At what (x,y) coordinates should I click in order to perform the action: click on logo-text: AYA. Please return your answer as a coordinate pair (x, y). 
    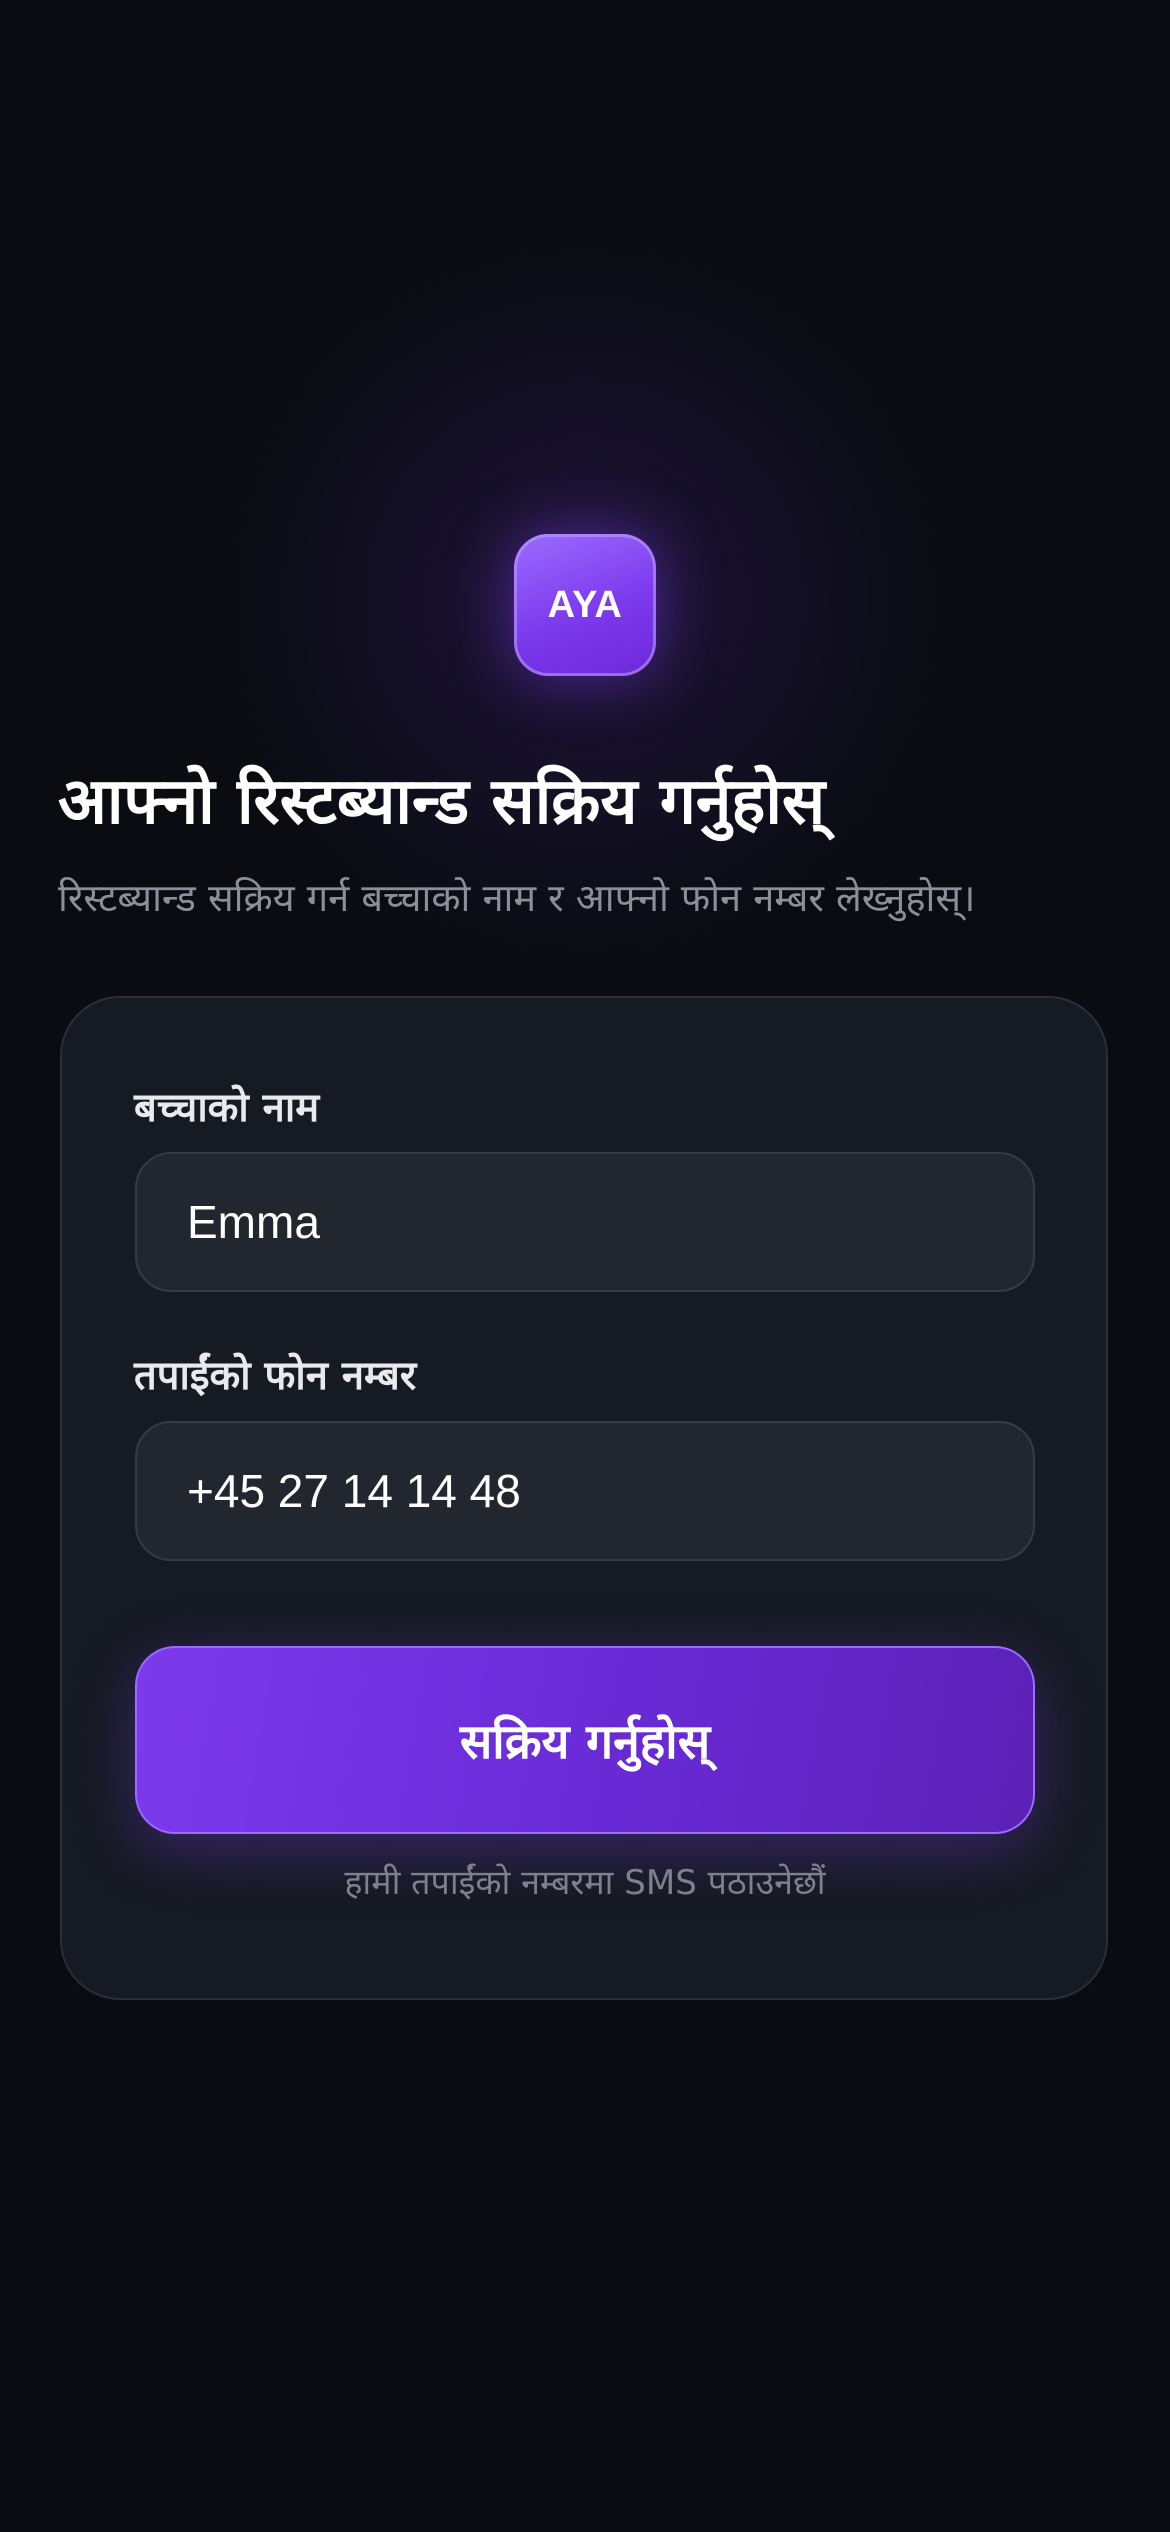
    Looking at the image, I should click on (585, 604).